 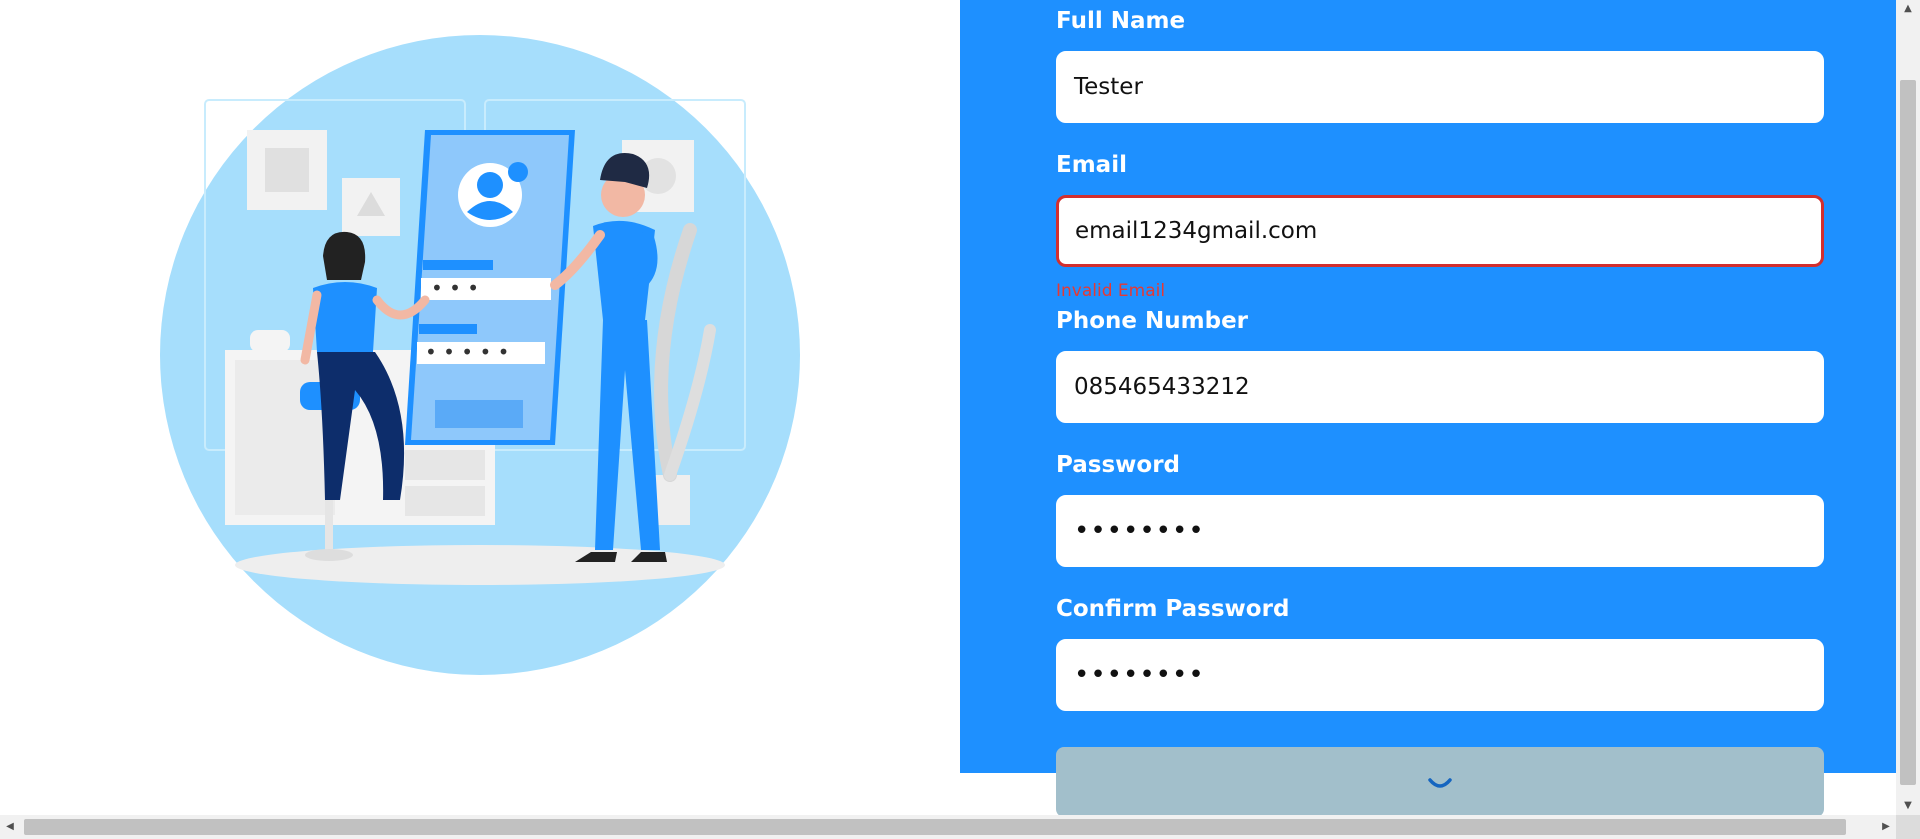 What do you see at coordinates (1440, 387) in the screenshot?
I see `phone-number-input: 085465433212` at bounding box center [1440, 387].